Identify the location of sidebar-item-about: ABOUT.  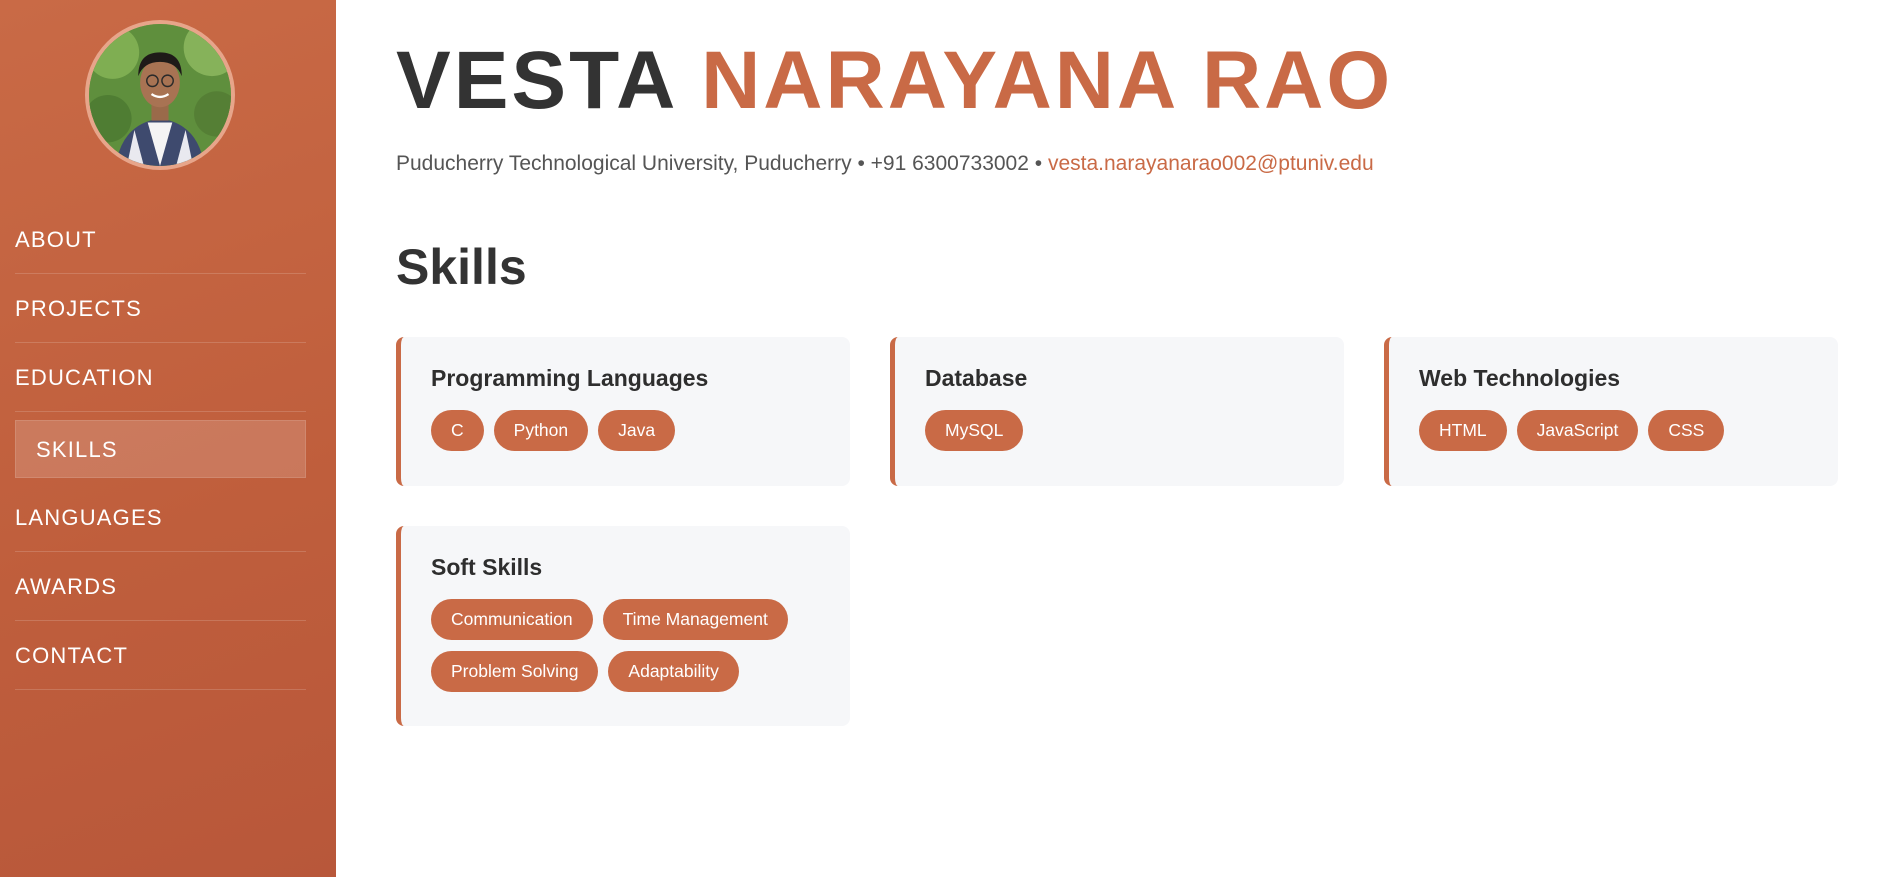
(160, 239).